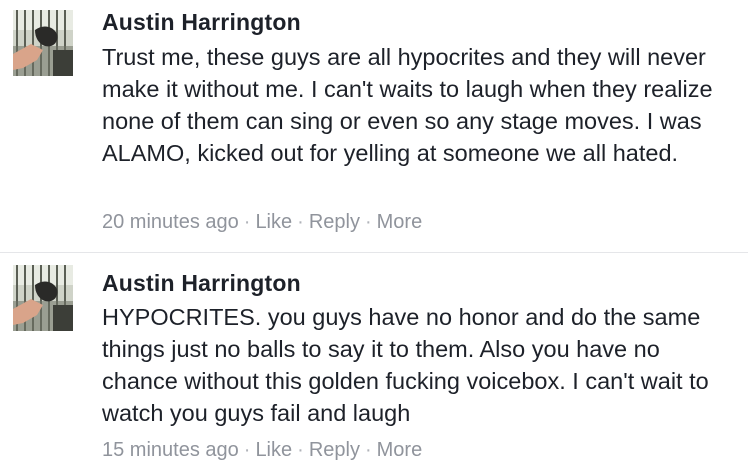  I want to click on comment-timestamp: 20 minutes ago, so click(170, 222).